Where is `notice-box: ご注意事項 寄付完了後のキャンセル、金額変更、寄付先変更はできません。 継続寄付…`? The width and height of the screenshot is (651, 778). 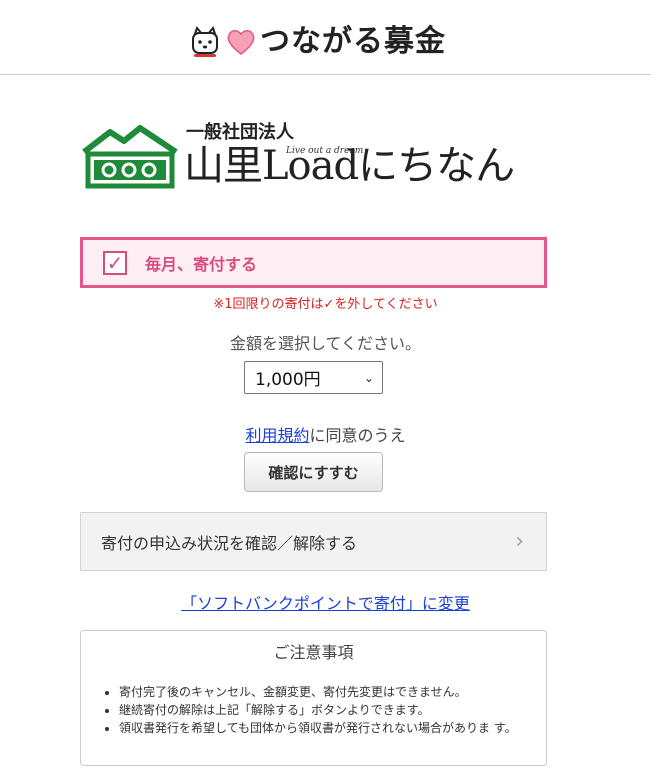 notice-box: ご注意事項 寄付完了後のキャンセル、金額変更、寄付先変更はできません。 継続寄付… is located at coordinates (313, 698).